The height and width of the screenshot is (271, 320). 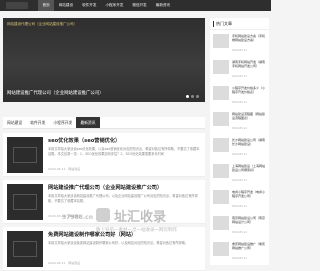 I want to click on sidebar-item: 网站建设流程图（网站建设流程图表） 2024-05-11, so click(x=240, y=124).